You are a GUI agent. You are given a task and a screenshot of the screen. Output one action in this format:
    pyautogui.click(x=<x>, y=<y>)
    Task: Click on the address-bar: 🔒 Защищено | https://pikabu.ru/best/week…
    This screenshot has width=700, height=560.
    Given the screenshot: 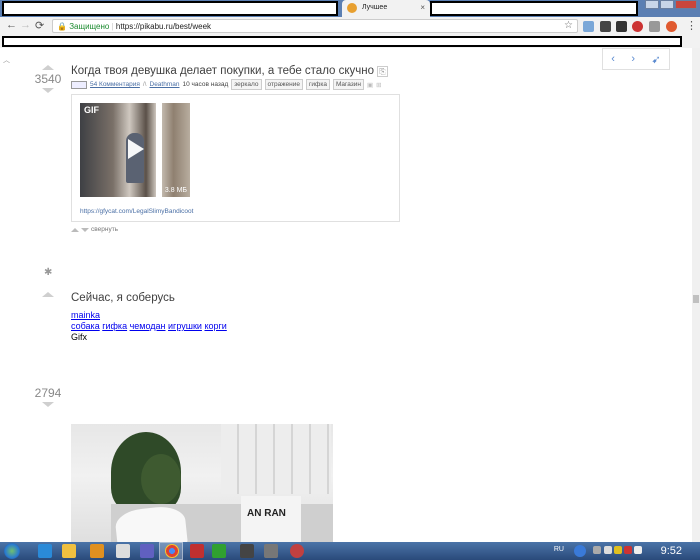 What is the action you would take?
    pyautogui.click(x=315, y=26)
    